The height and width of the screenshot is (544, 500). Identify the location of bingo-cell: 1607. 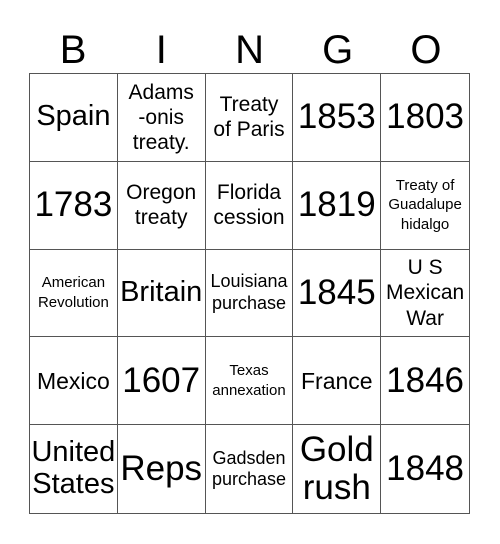
(161, 381).